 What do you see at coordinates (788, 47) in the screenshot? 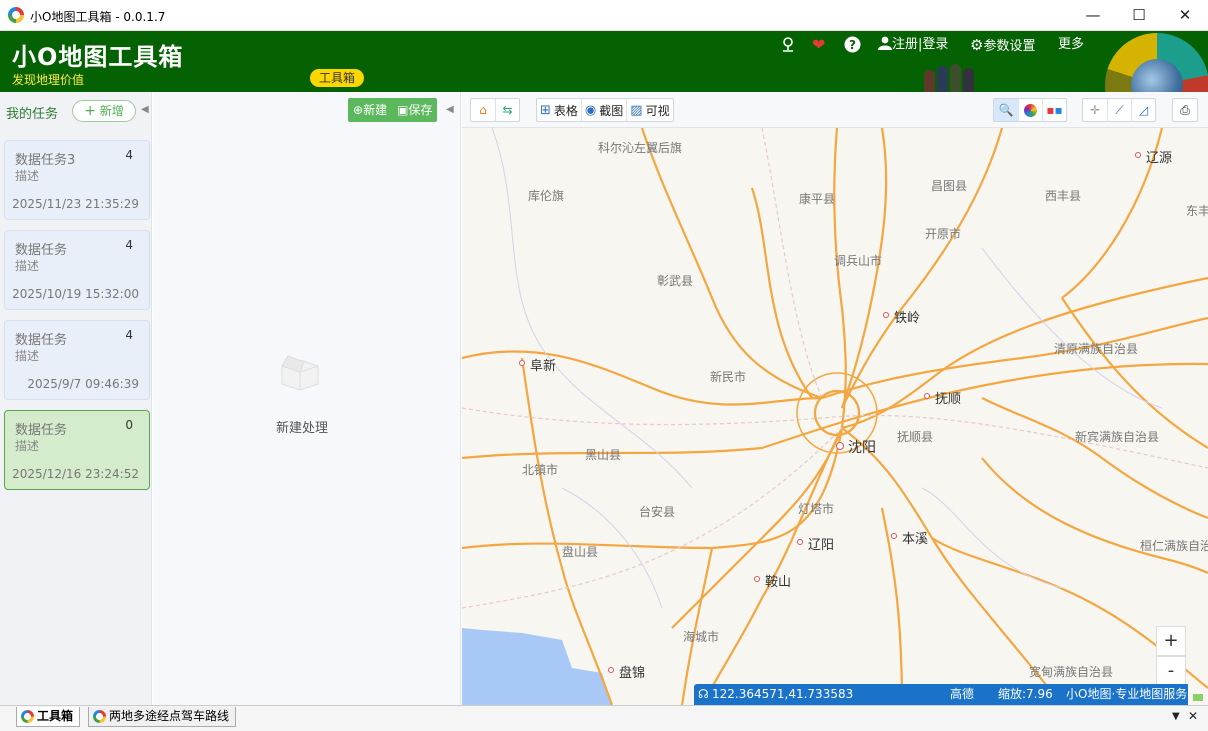
I see `map-pin-icon` at bounding box center [788, 47].